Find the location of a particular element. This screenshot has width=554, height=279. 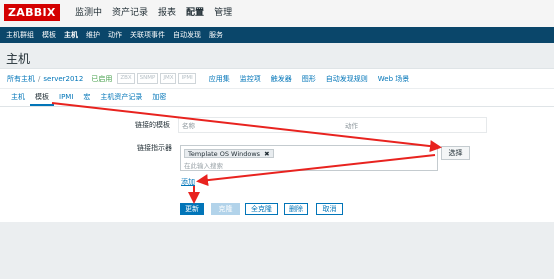

ipmi-availability-badge: IPMI is located at coordinates (187, 78).